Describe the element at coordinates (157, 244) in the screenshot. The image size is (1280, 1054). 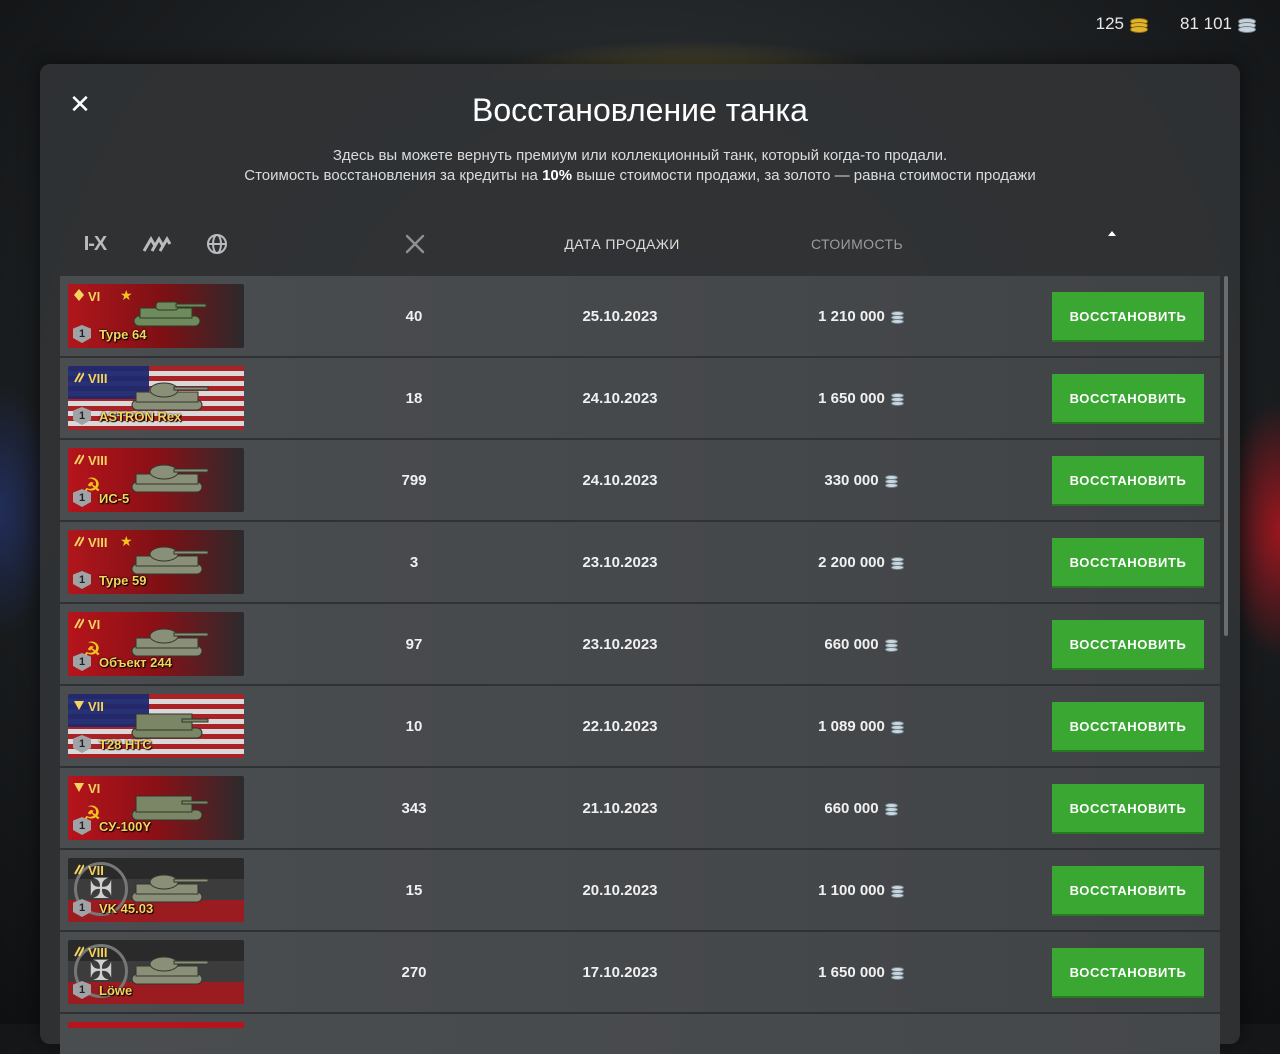
I see `type-filter-icon` at that location.